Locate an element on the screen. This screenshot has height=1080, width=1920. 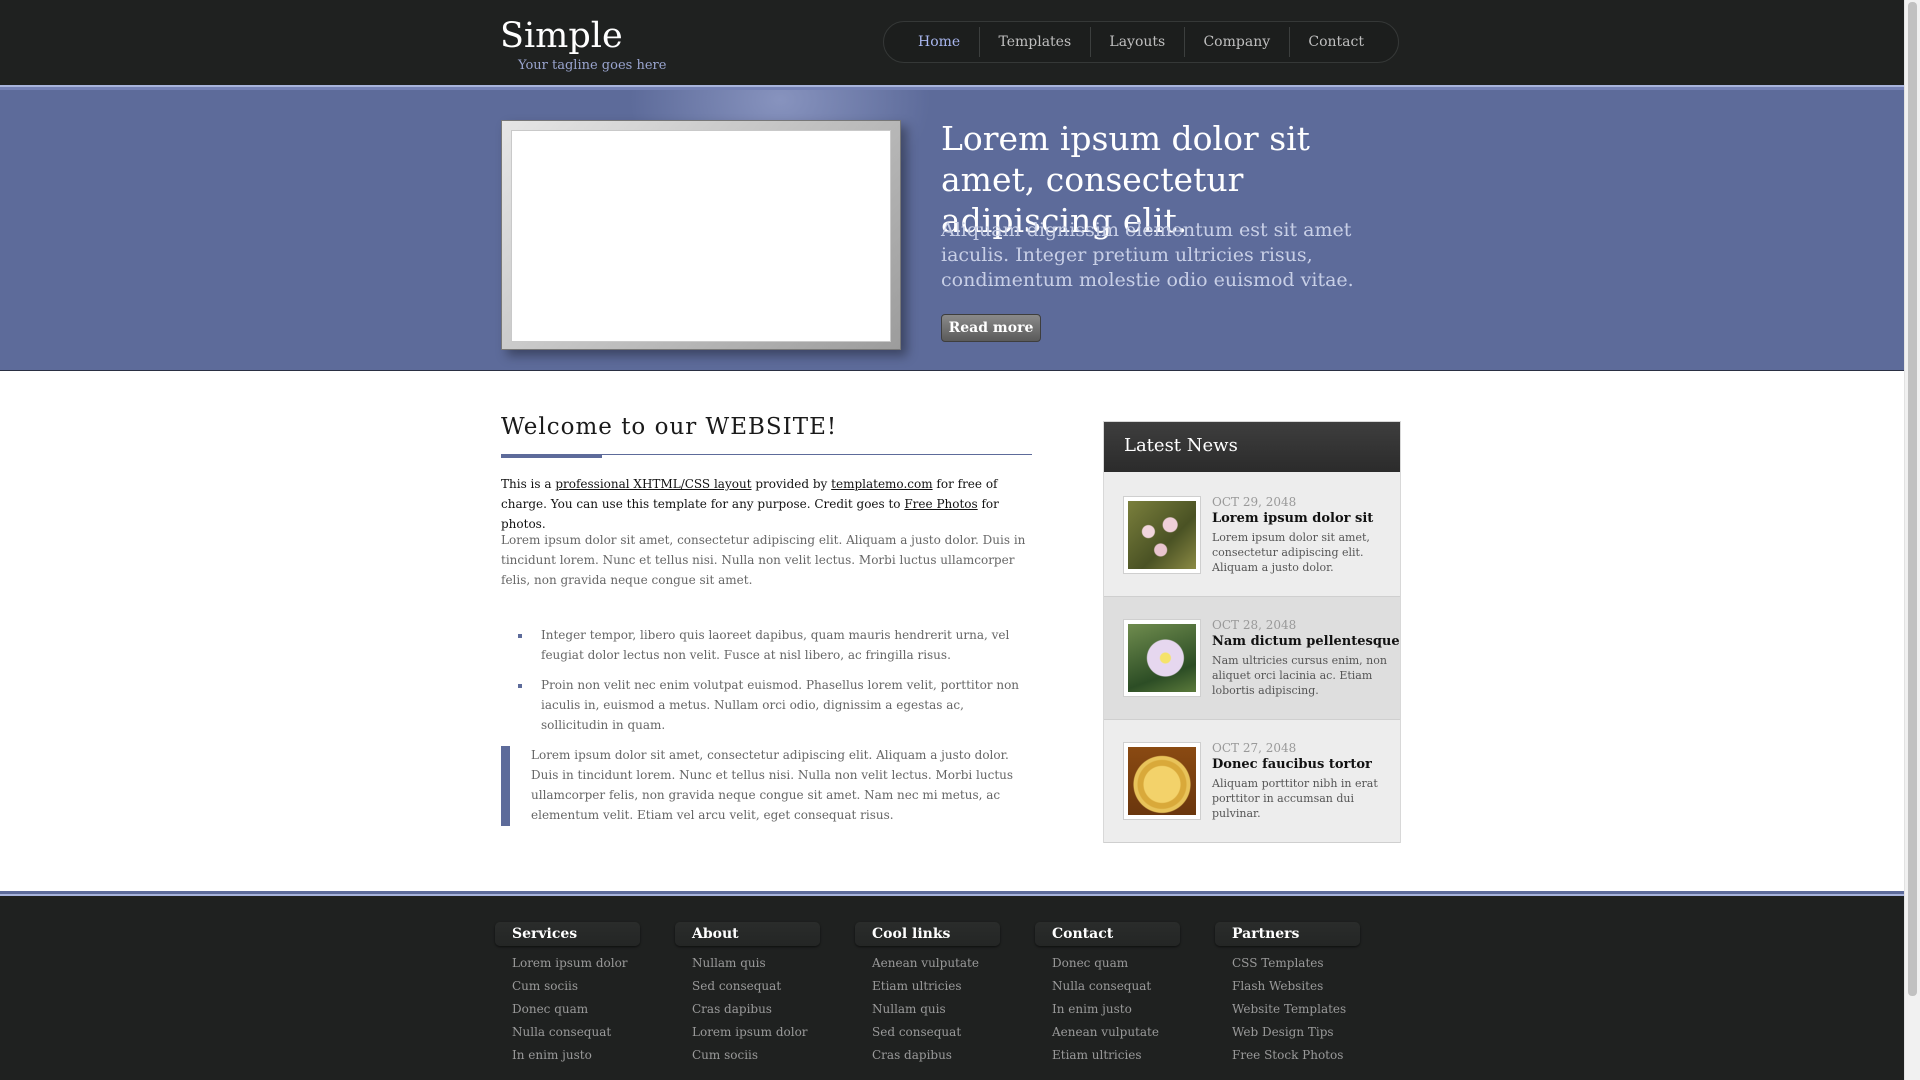
news-date: OCT 28, 2048 is located at coordinates (1254, 625).